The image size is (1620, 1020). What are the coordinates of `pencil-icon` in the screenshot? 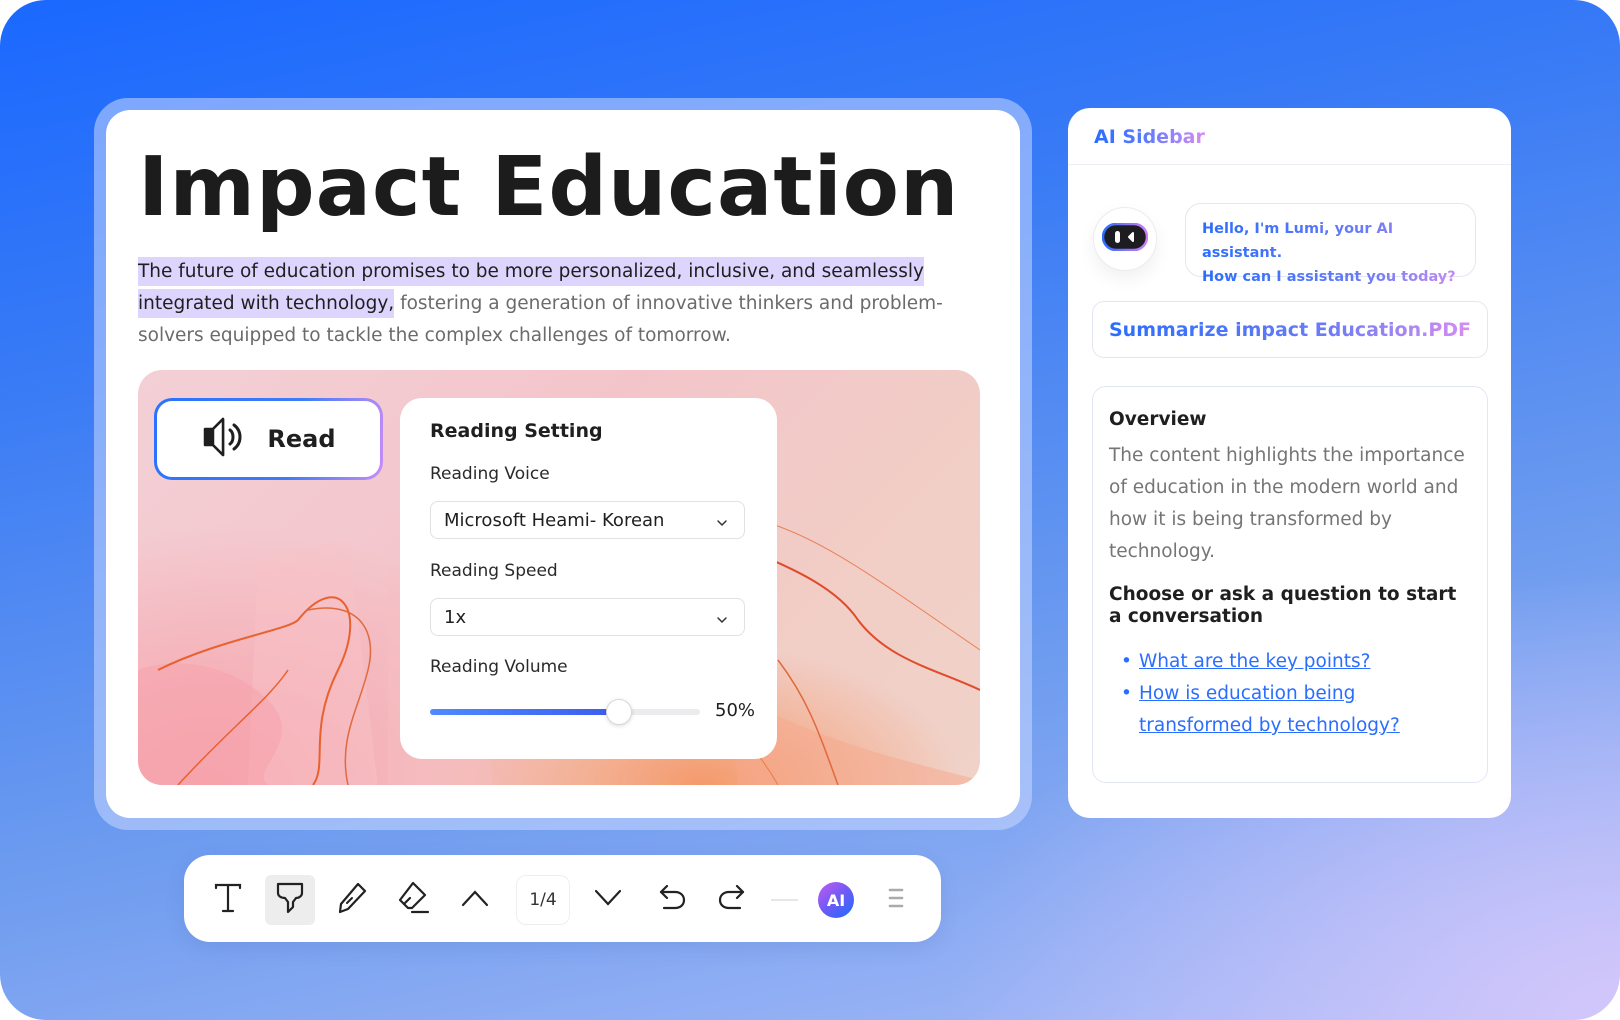 It's located at (352, 900).